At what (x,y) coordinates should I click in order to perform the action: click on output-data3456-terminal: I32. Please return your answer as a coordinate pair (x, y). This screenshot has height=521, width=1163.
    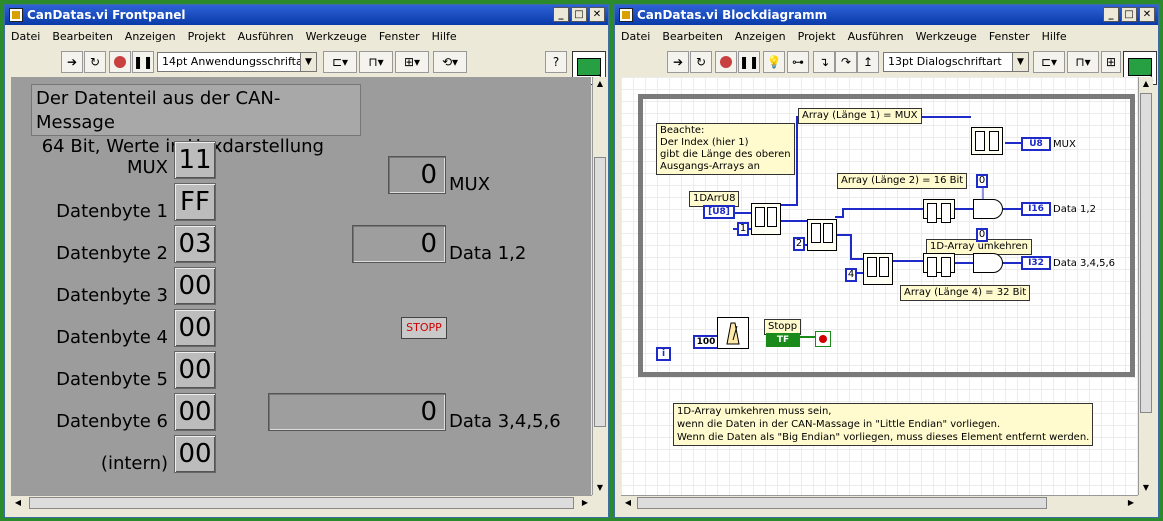
    Looking at the image, I should click on (1036, 263).